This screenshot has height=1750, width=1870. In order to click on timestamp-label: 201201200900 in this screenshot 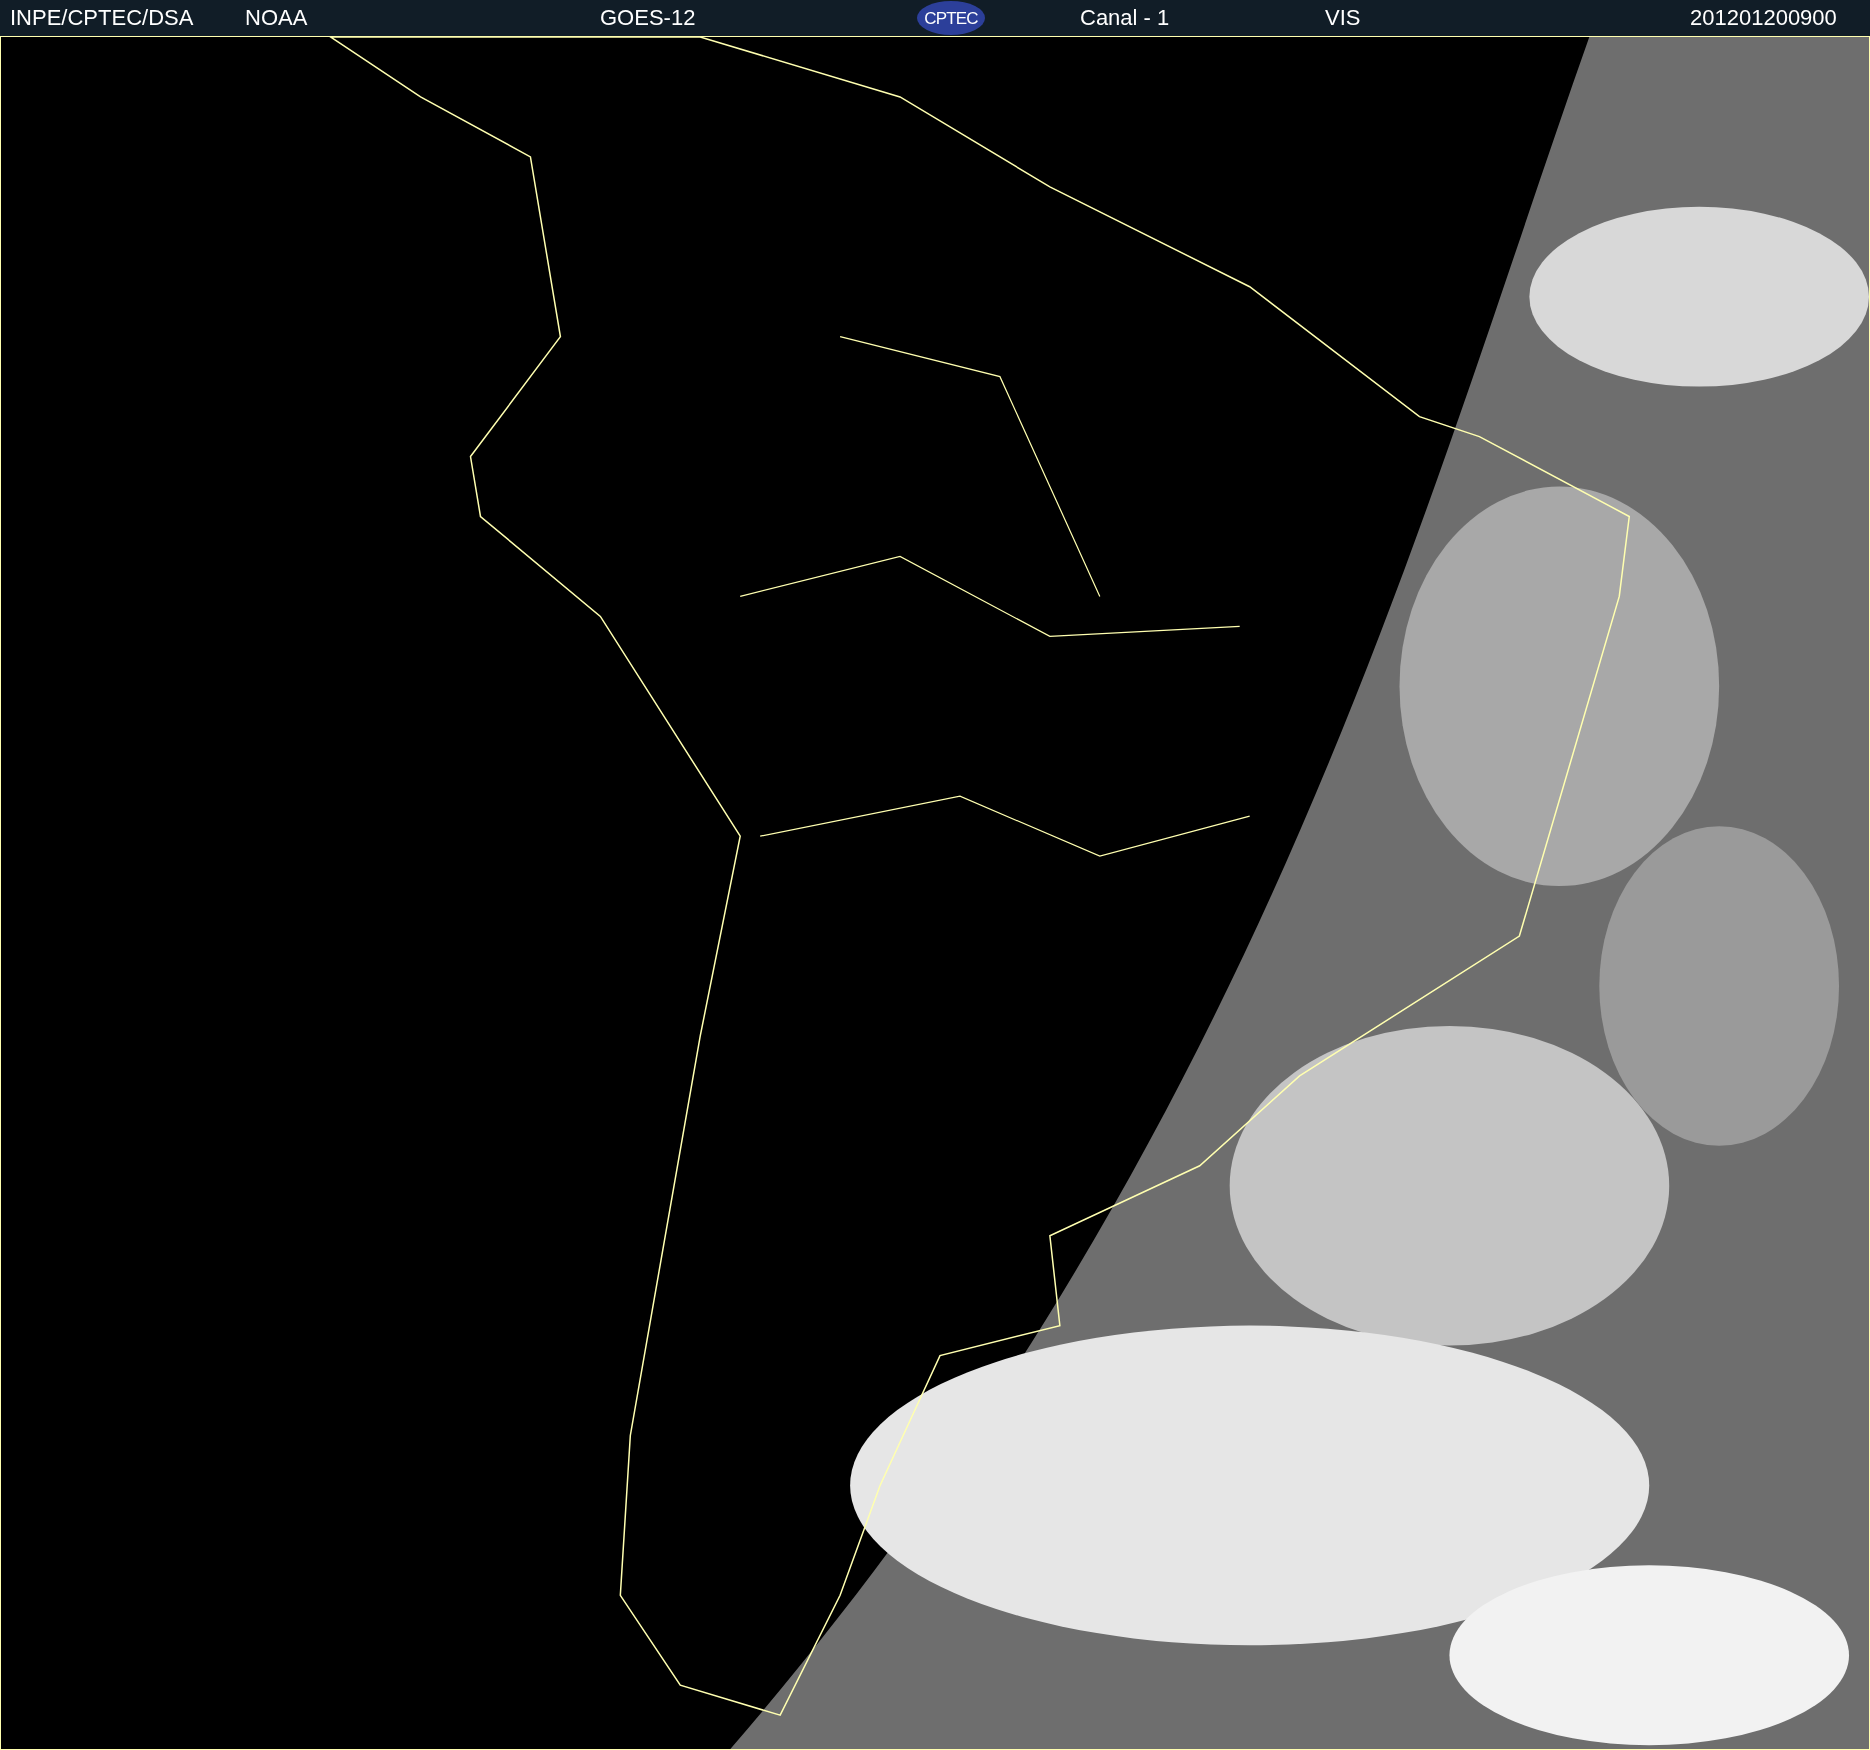, I will do `click(1763, 18)`.